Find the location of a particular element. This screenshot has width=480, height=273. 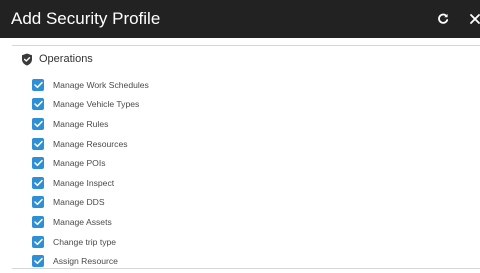

permission-item-manage-work-schedules: Manage Work Schedules is located at coordinates (90, 85).